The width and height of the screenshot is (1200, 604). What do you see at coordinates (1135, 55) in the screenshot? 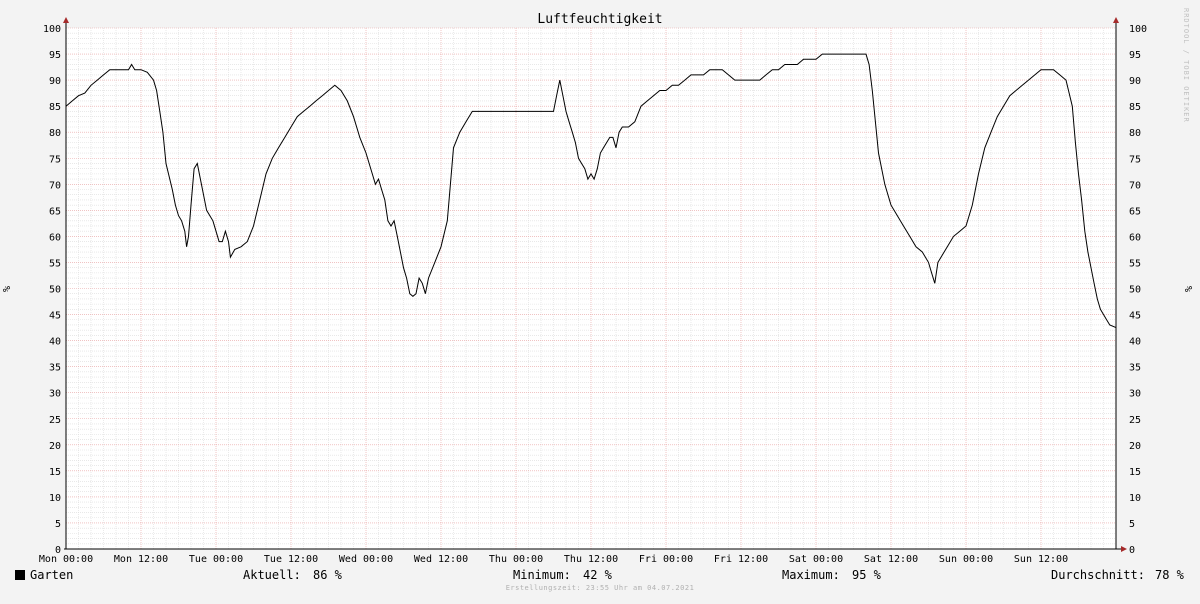
I see `y-tick-label-right: 95` at bounding box center [1135, 55].